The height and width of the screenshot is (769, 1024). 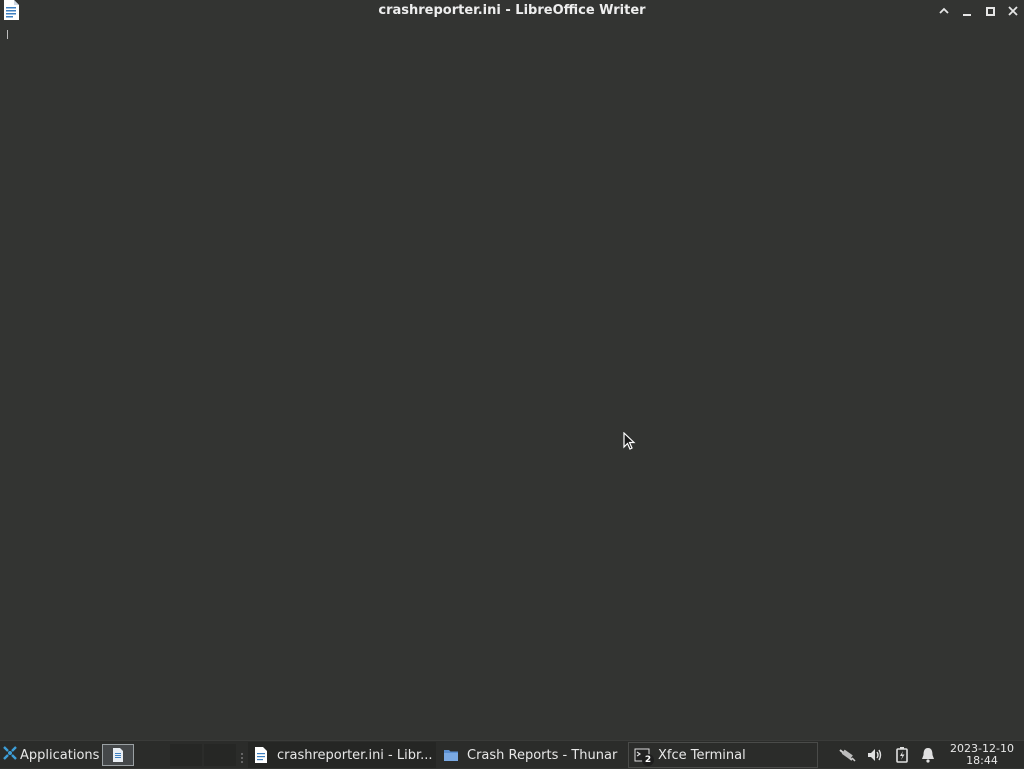 I want to click on xfce-logo-icon, so click(x=10, y=755).